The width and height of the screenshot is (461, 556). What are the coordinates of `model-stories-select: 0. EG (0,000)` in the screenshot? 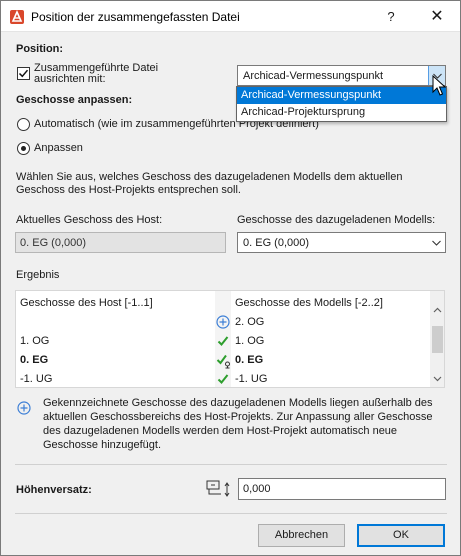 It's located at (341, 242).